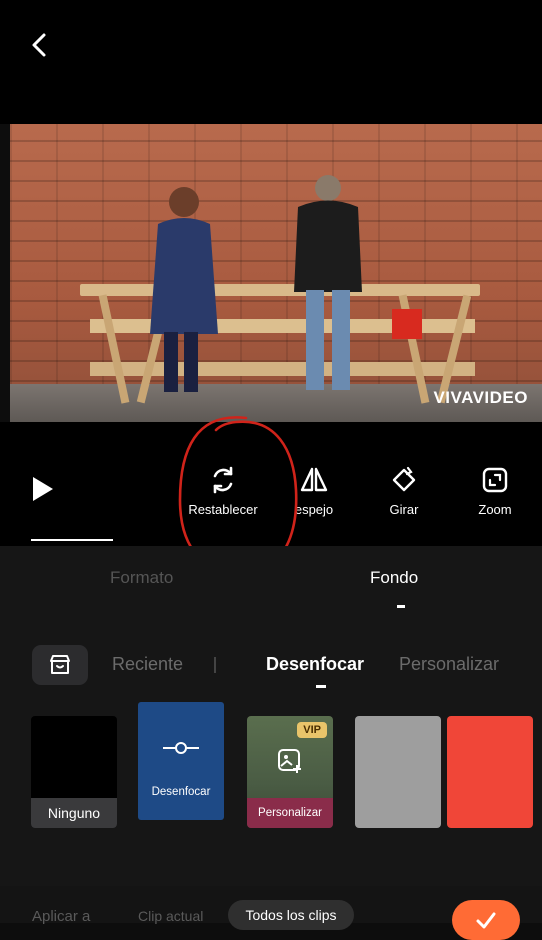  What do you see at coordinates (271, 484) in the screenshot?
I see `edit-toolbar: Restablecer espejo Girar Zoom` at bounding box center [271, 484].